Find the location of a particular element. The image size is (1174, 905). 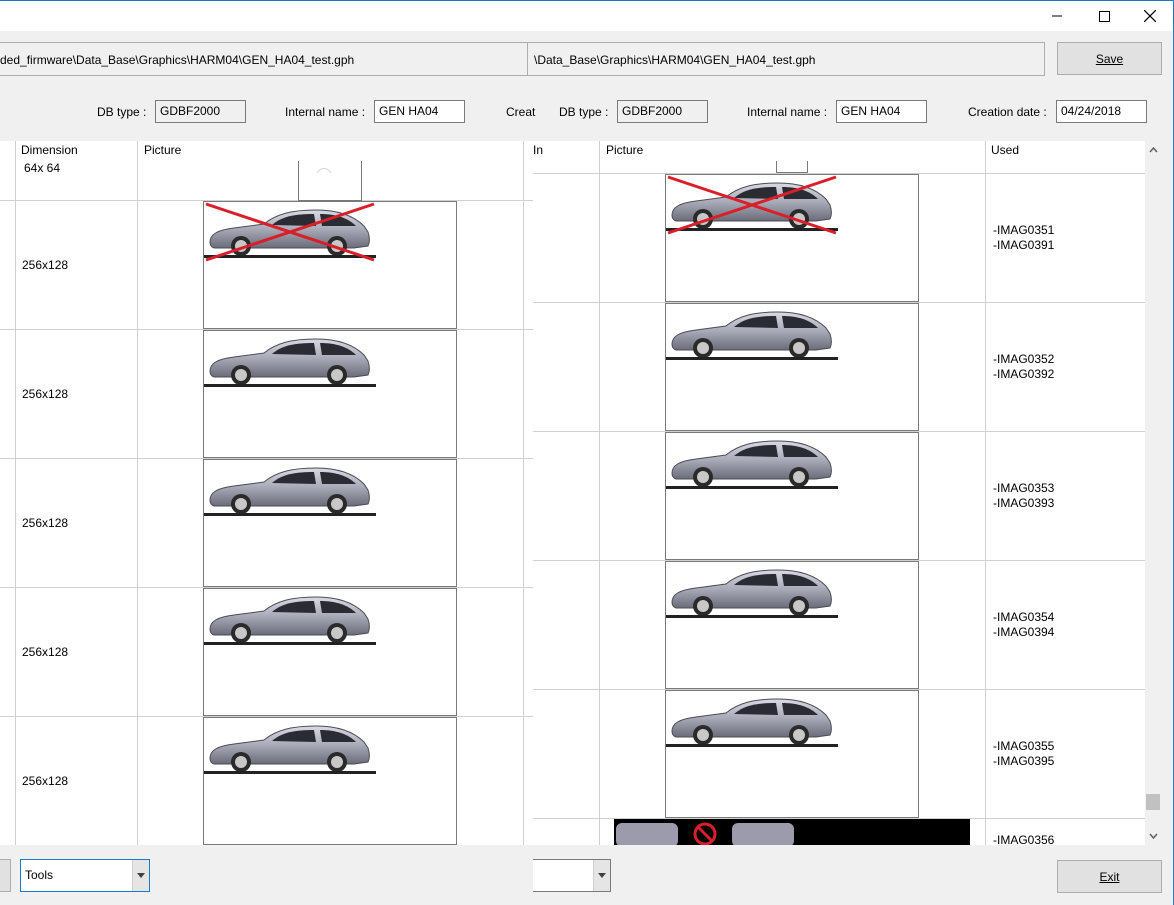

used-list: -IMAG0354 -IMAG0394 is located at coordinates (1023, 625).